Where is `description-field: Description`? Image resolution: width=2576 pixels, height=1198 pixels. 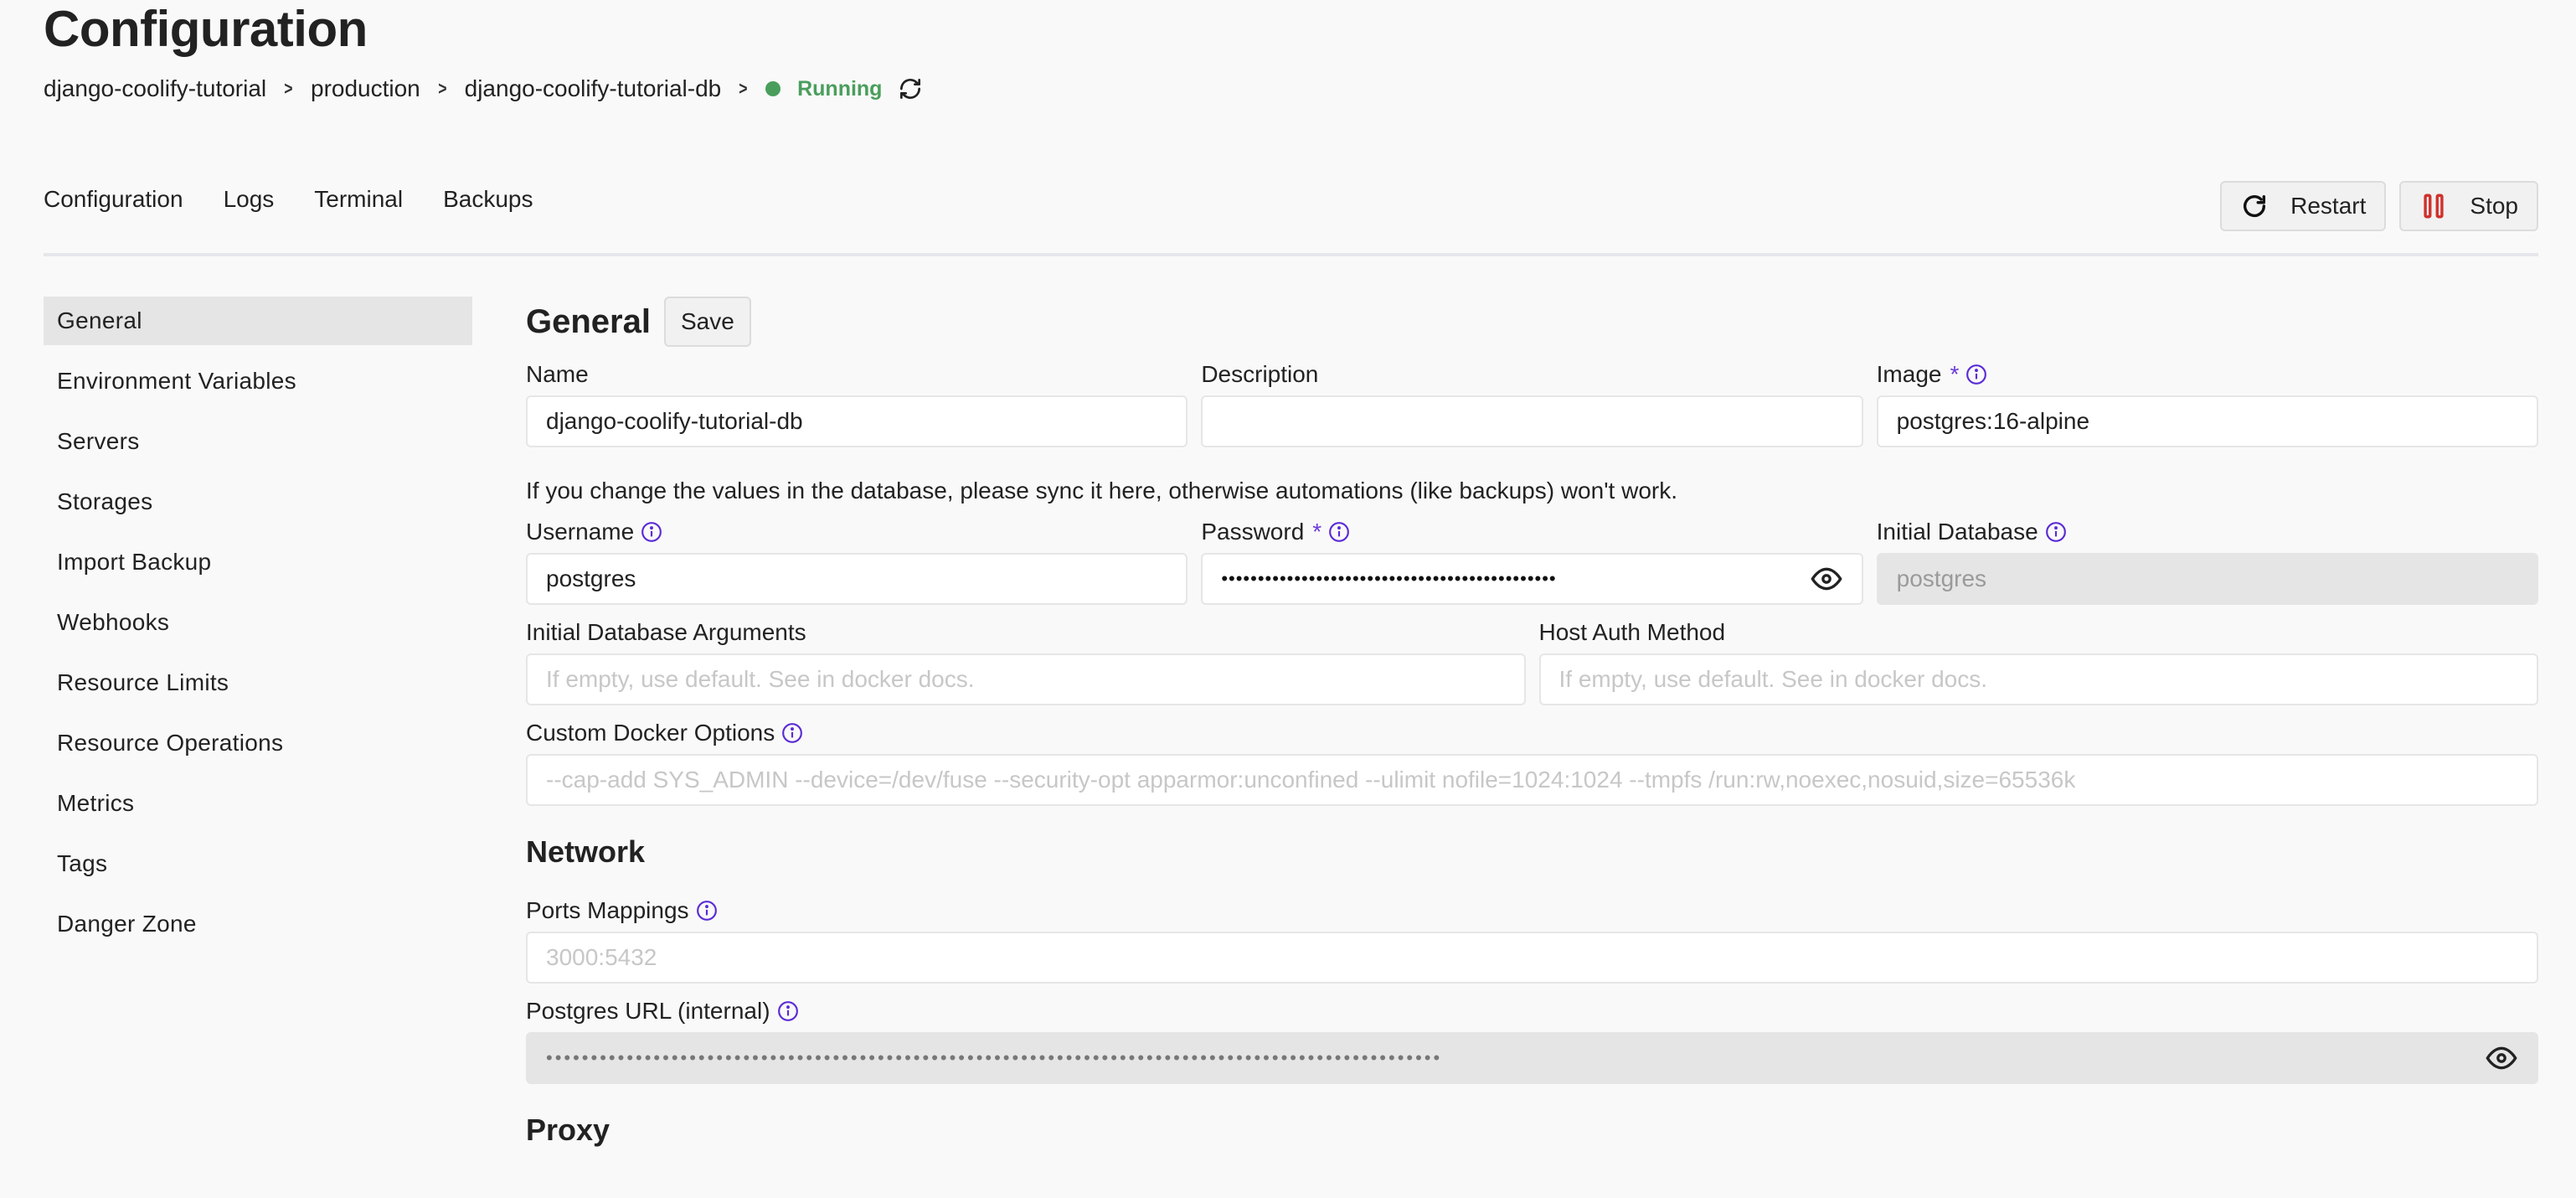 description-field: Description is located at coordinates (1532, 403).